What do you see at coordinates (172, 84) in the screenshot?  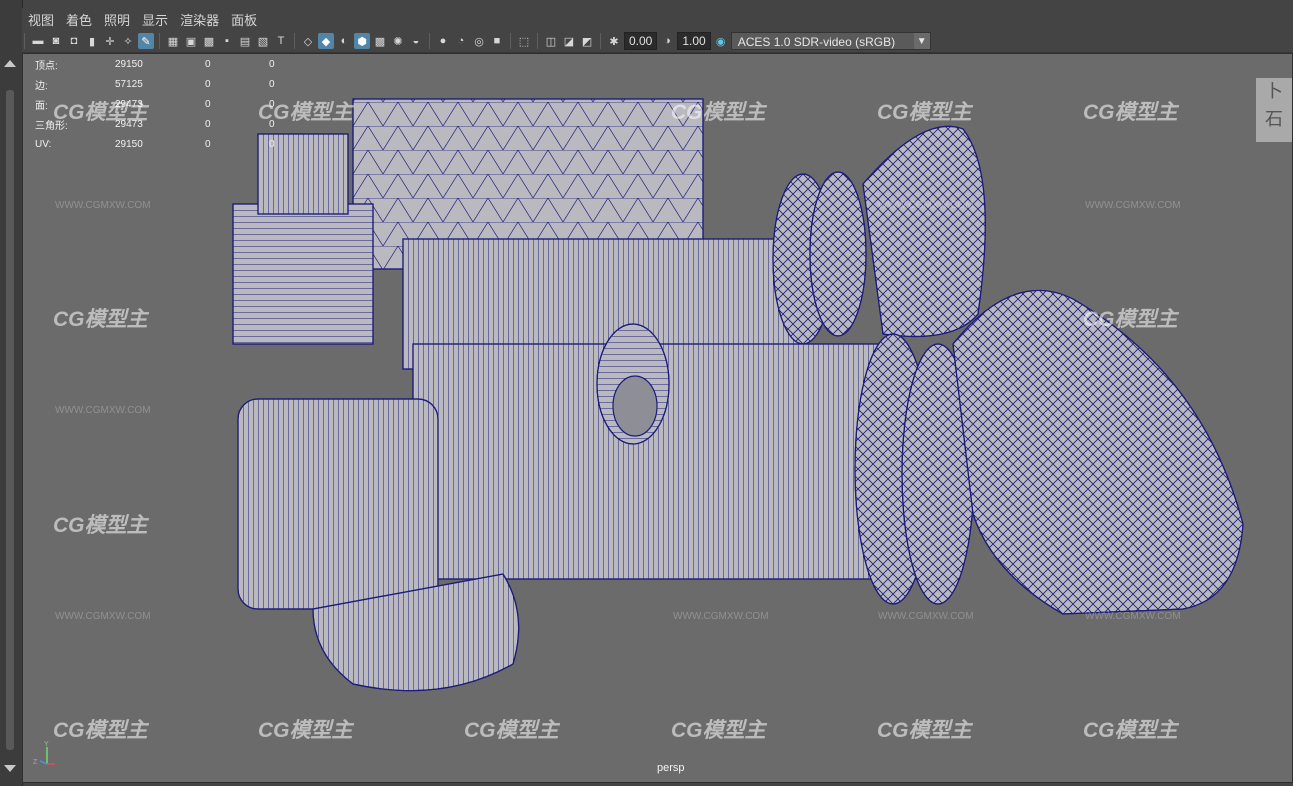 I see `hud-row-edges: 边: 57125 0 0` at bounding box center [172, 84].